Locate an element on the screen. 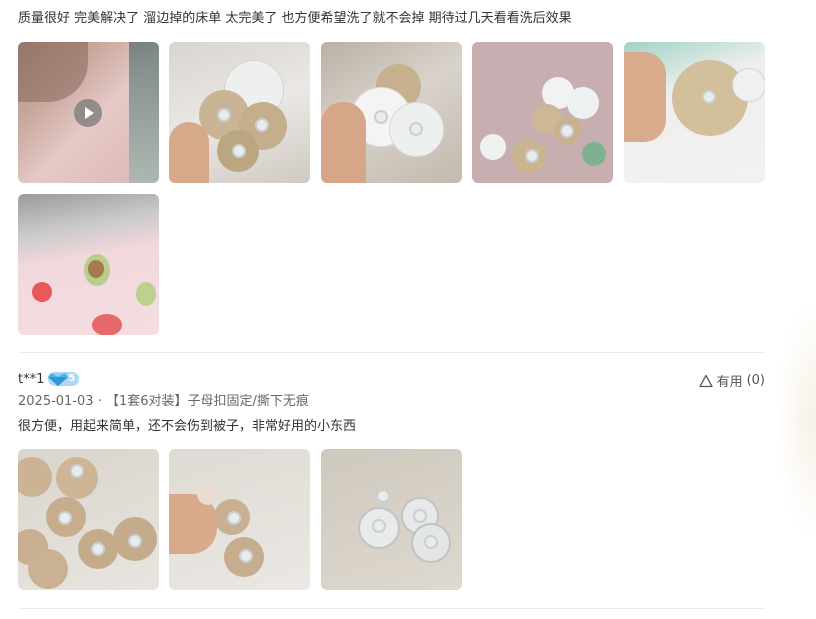 The image size is (816, 619). thumbs-up-outline-icon is located at coordinates (705, 380).